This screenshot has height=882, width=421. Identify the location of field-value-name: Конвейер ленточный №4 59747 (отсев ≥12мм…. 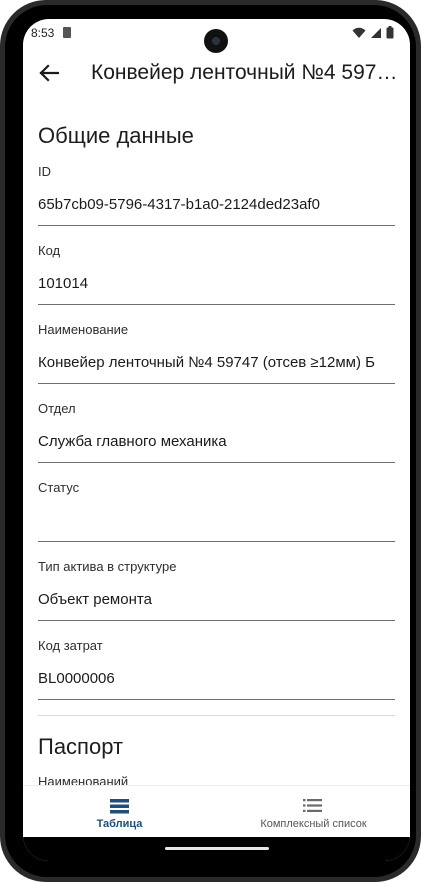
(216, 362).